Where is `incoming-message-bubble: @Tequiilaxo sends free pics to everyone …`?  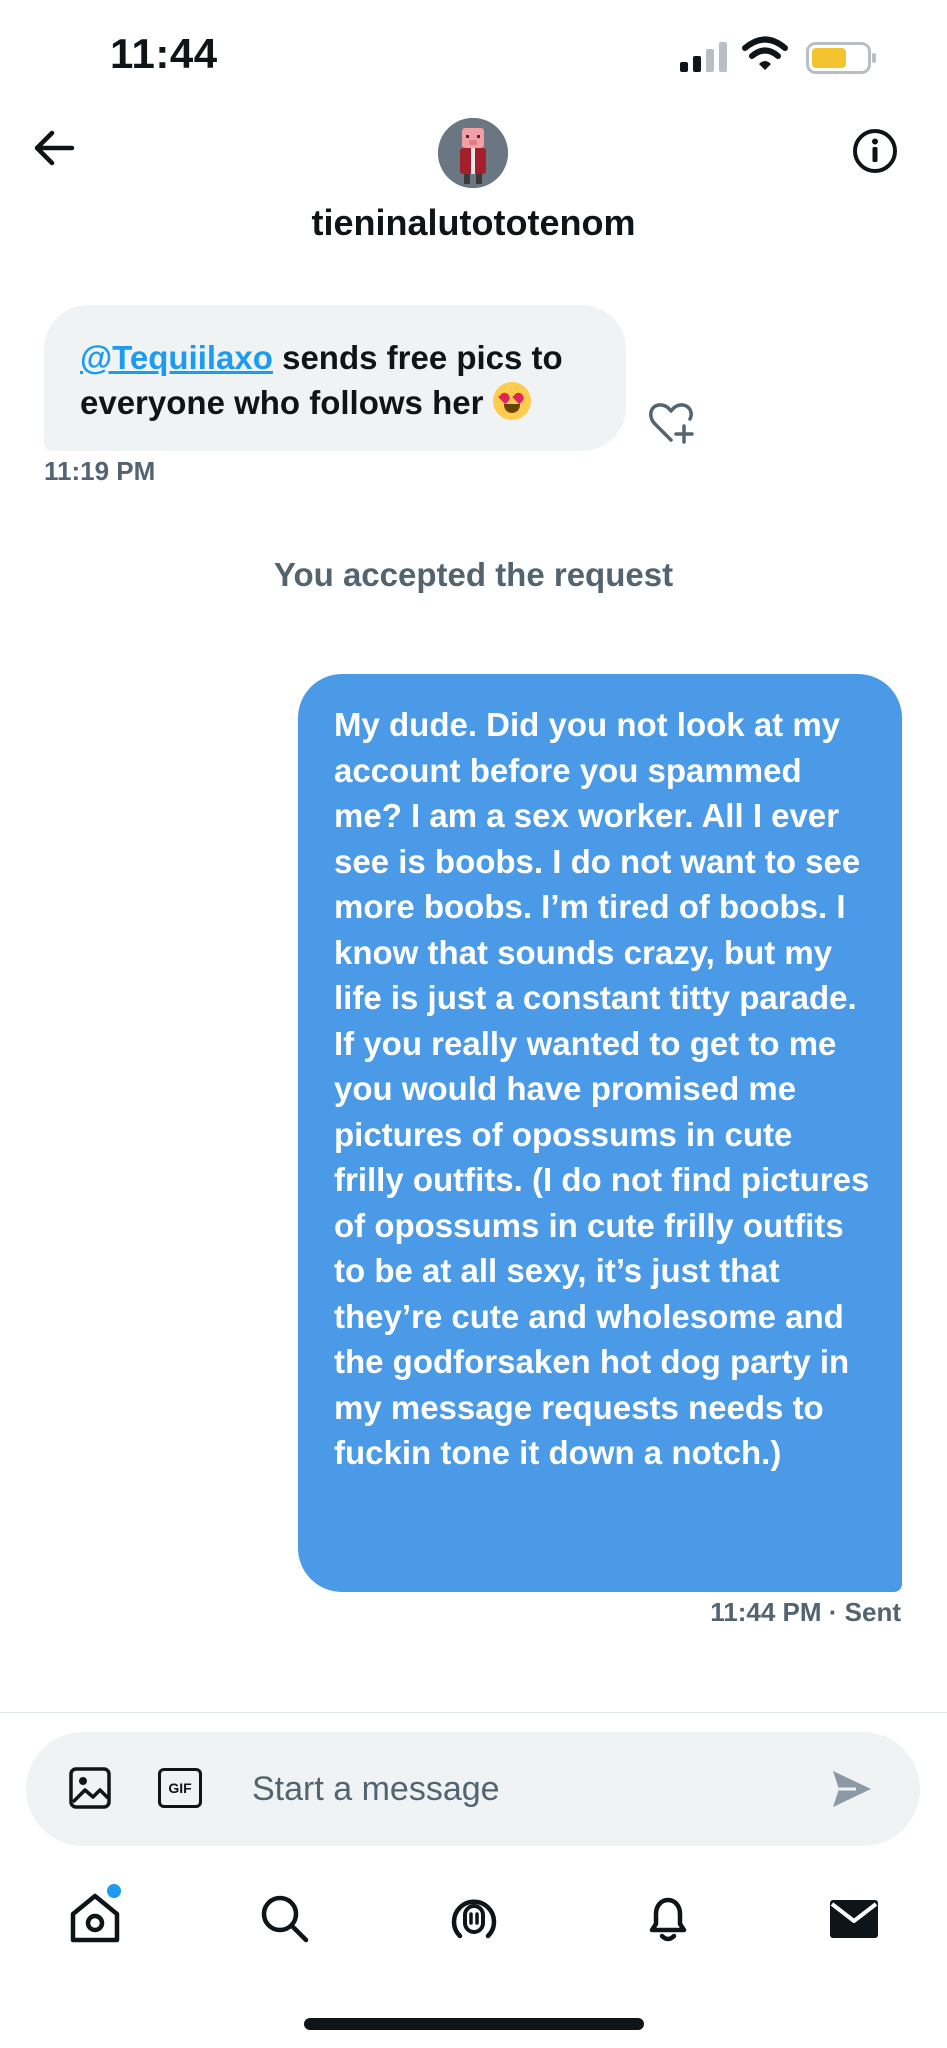
incoming-message-bubble: @Tequiilaxo sends free pics to everyone … is located at coordinates (335, 378).